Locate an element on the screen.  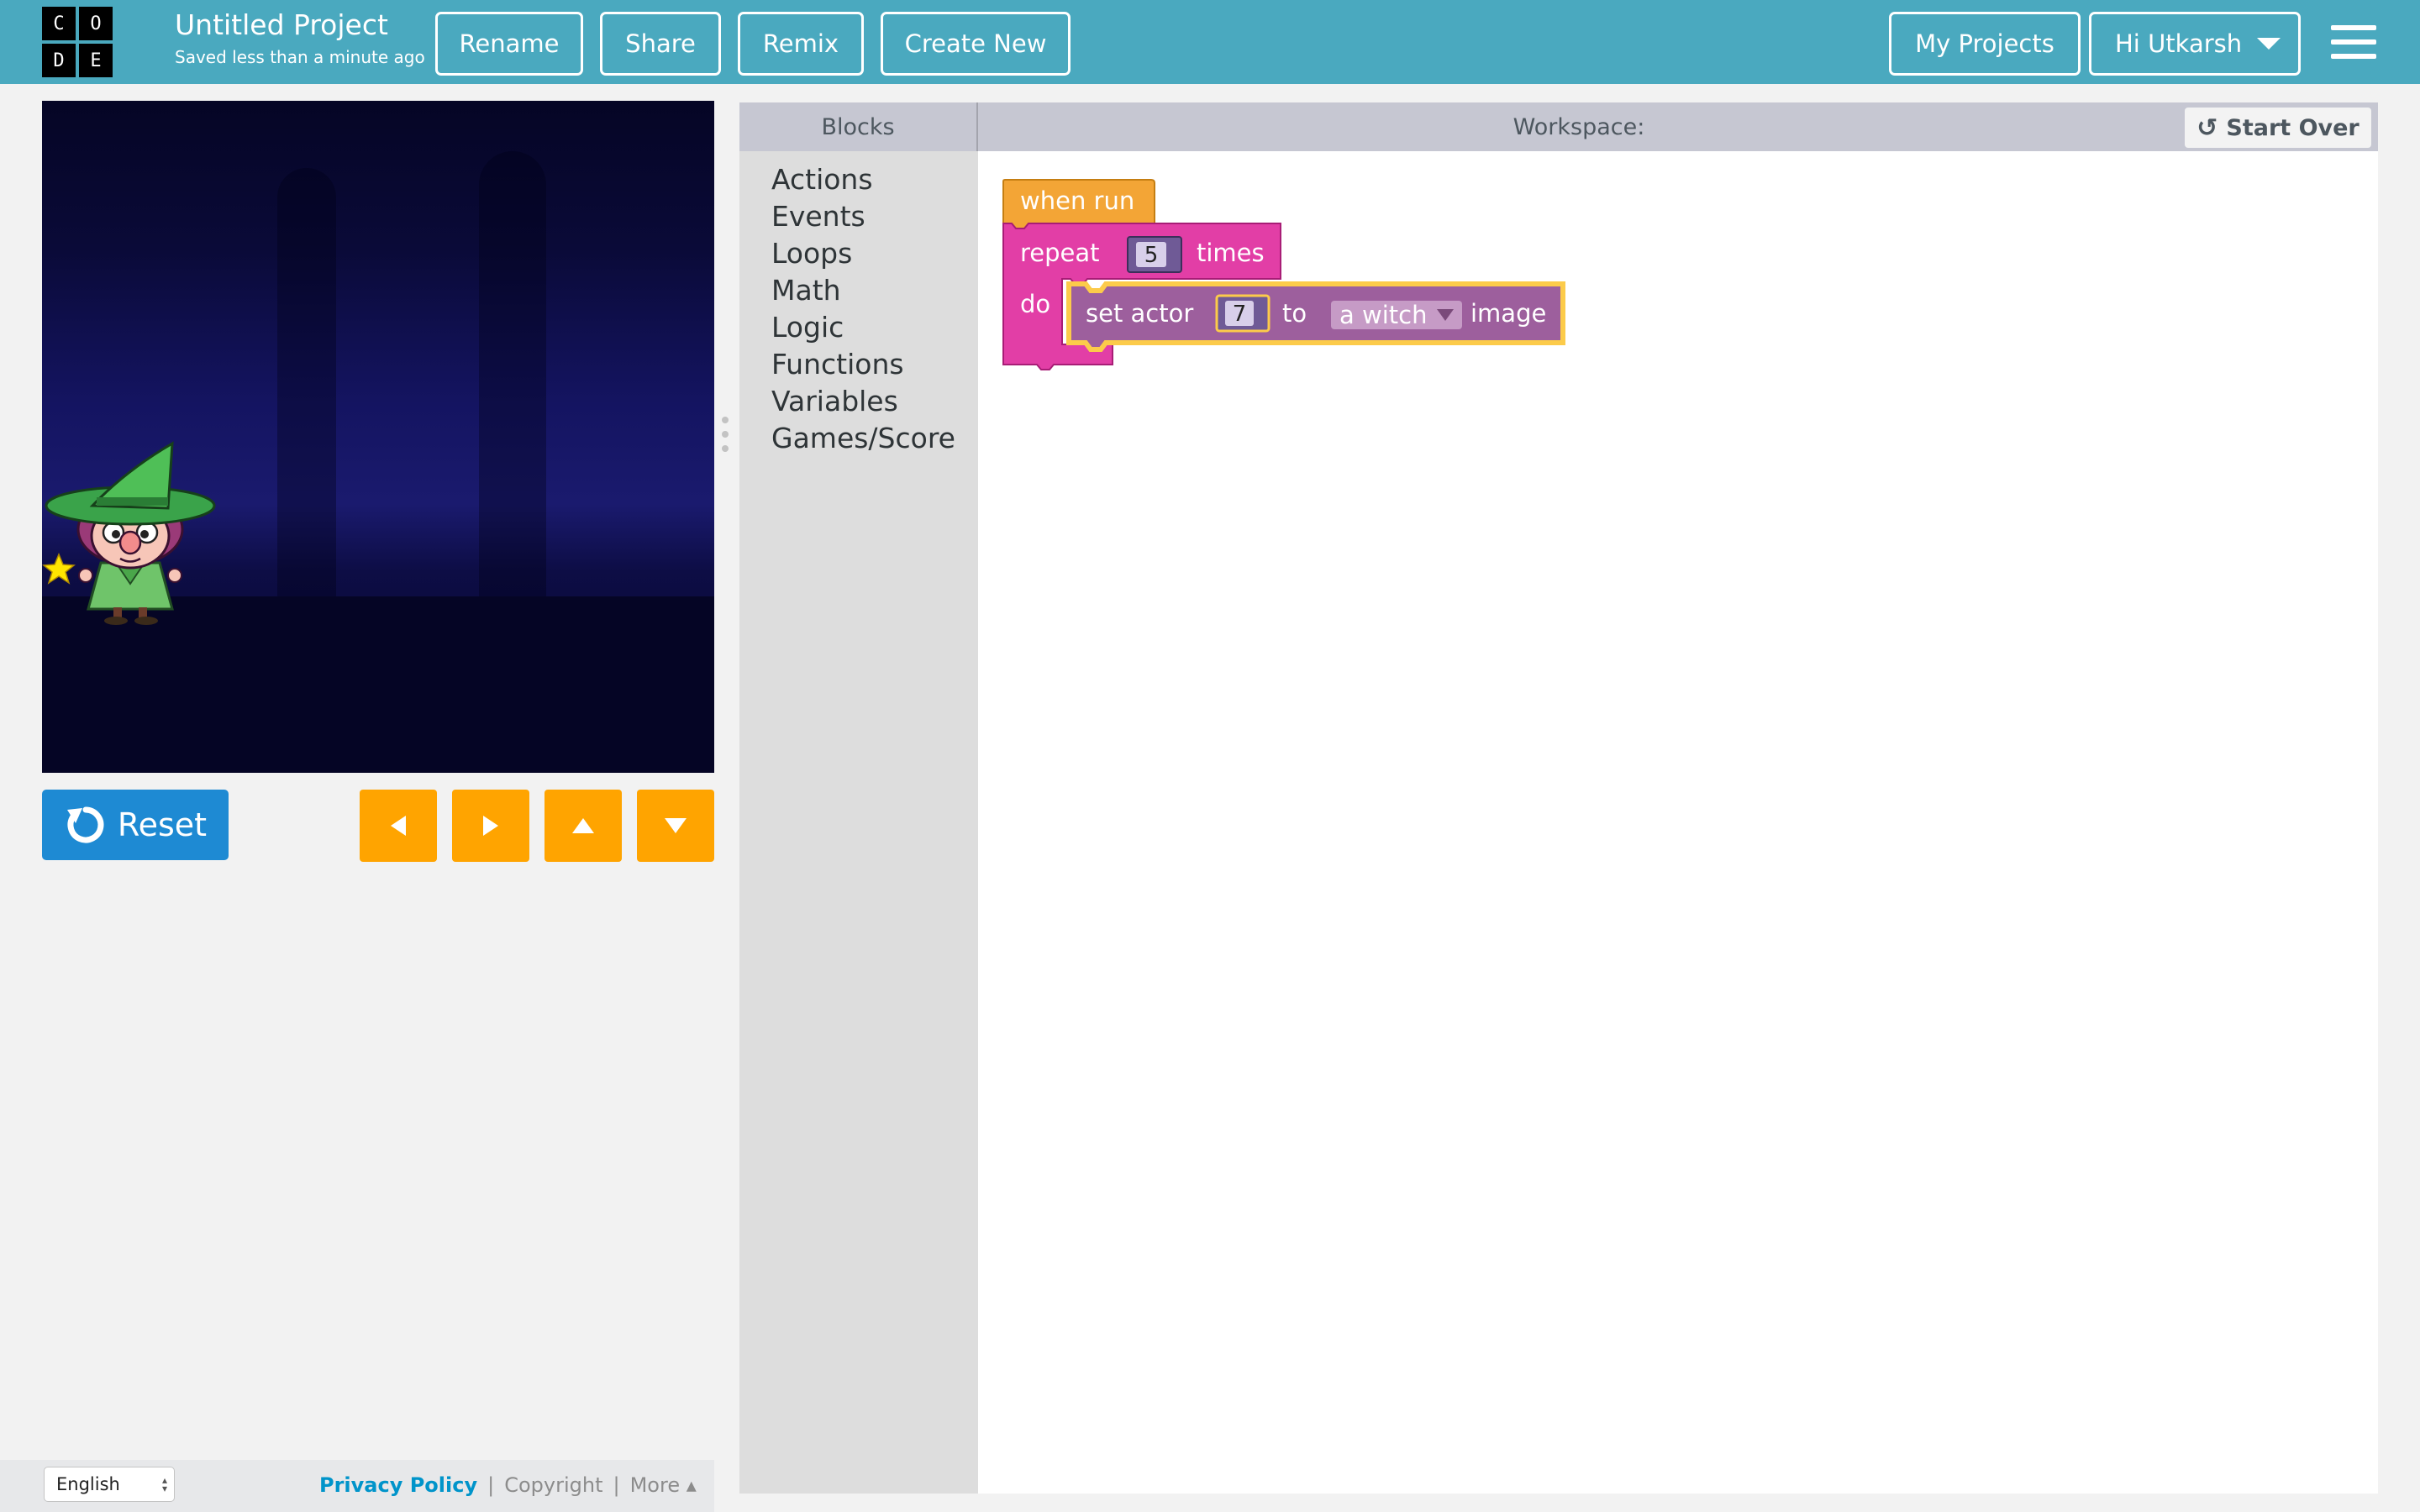
left-arrow-button is located at coordinates (398, 826).